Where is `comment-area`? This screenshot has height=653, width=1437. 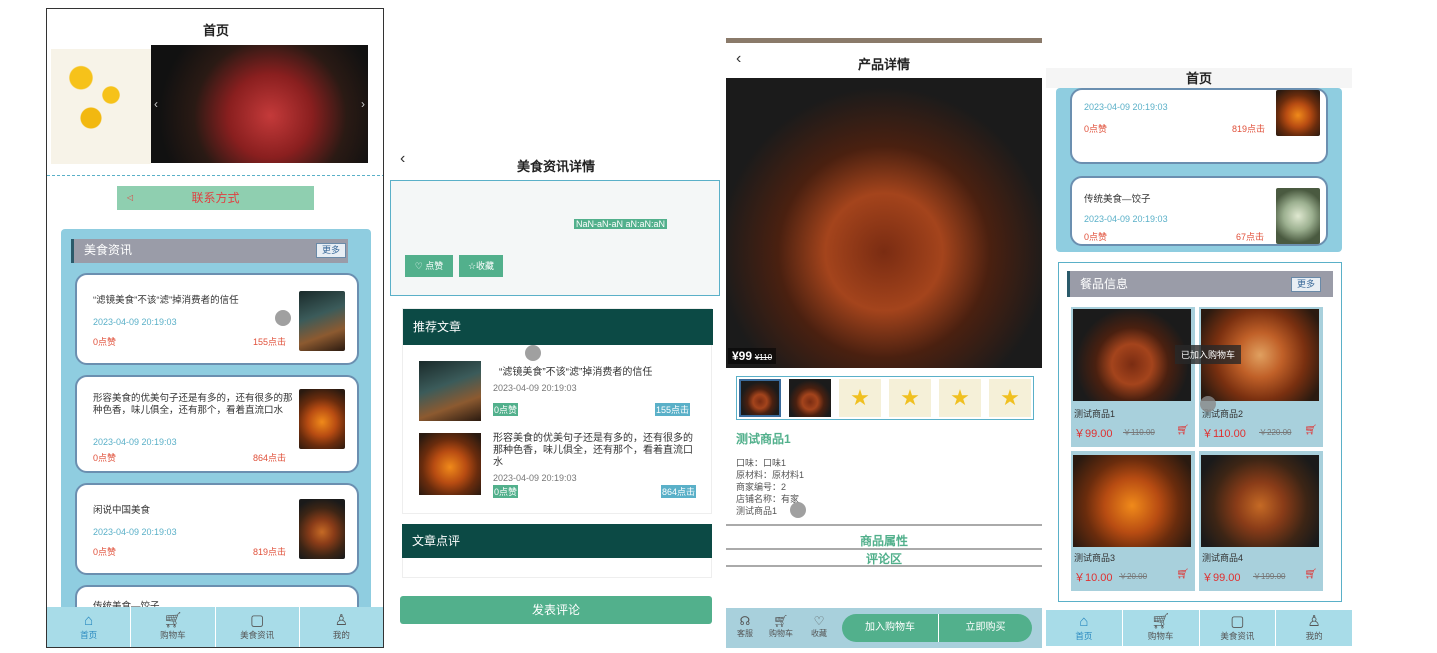 comment-area is located at coordinates (557, 568).